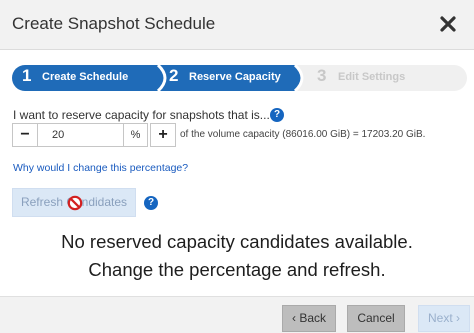 The width and height of the screenshot is (474, 333). Describe the element at coordinates (163, 135) in the screenshot. I see `increment-button: +` at that location.